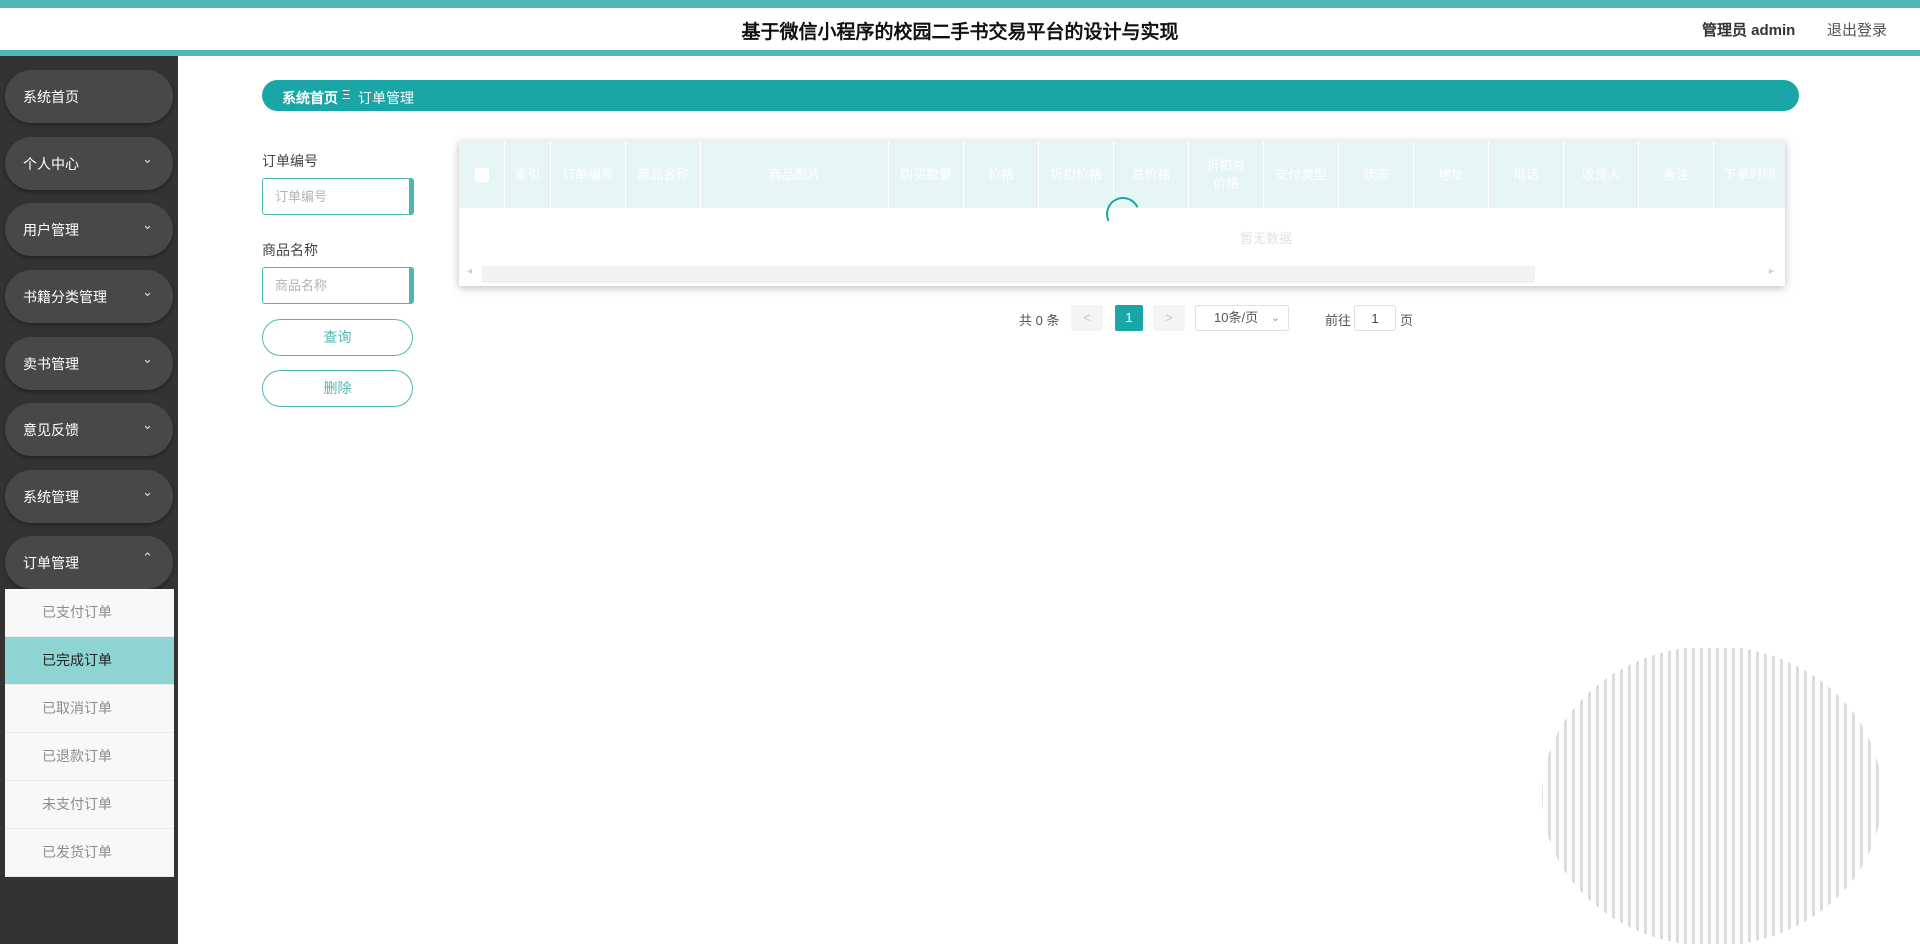  Describe the element at coordinates (147, 557) in the screenshot. I see `chevron-up-icon: ⌃` at that location.